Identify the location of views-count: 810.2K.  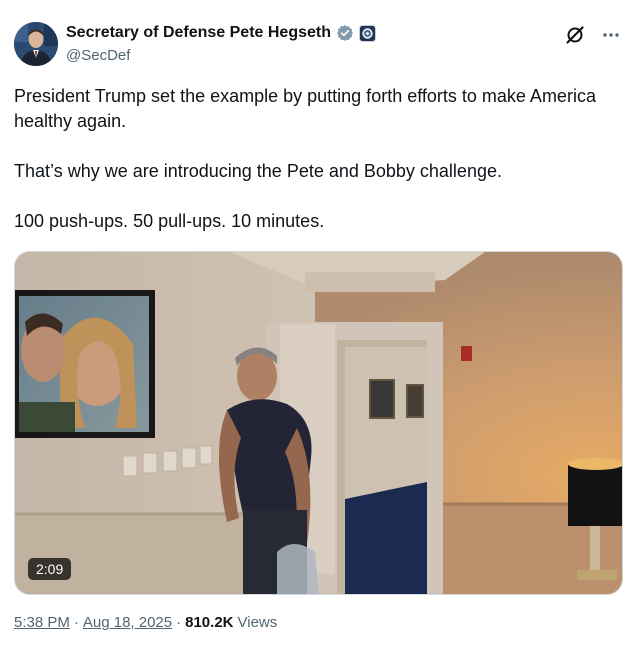
(209, 622).